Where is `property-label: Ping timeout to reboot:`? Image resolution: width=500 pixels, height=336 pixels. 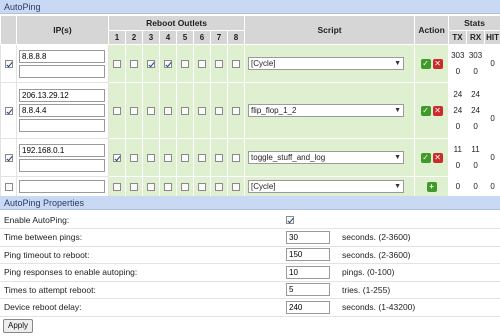
property-label: Ping timeout to reboot: is located at coordinates (141, 255).